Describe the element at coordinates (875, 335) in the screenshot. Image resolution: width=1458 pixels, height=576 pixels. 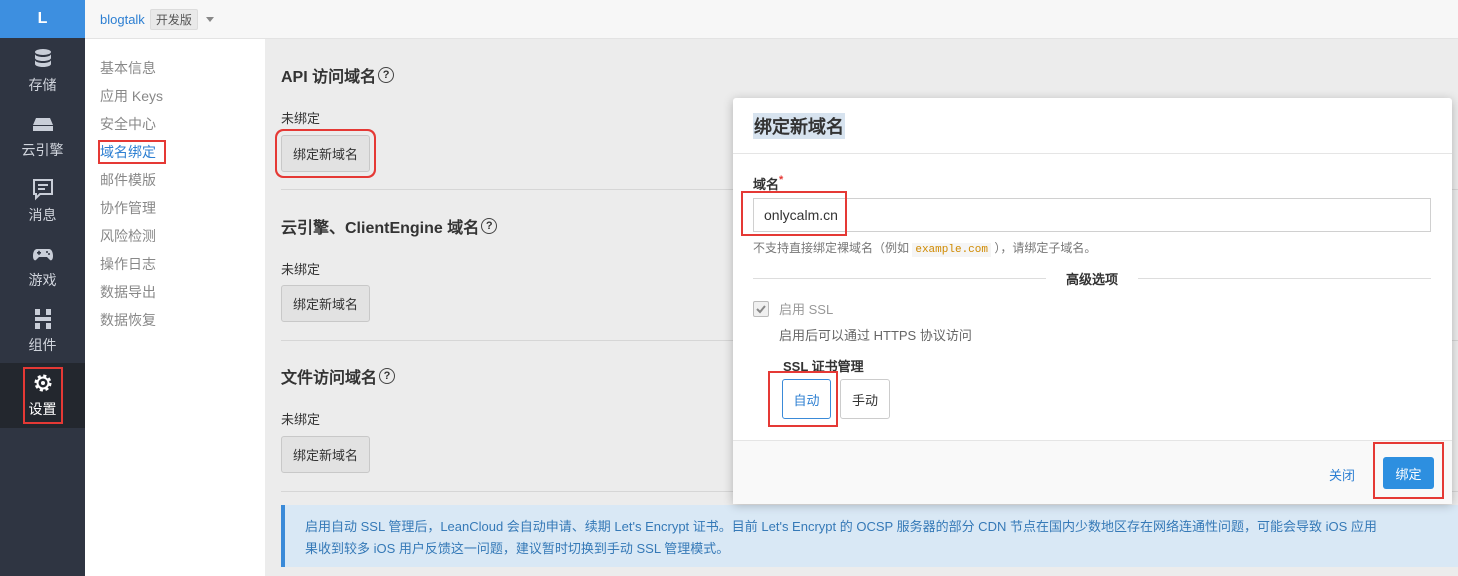
I see `ssl-description: 启用后可以通过 HTTPS 协议访问` at that location.